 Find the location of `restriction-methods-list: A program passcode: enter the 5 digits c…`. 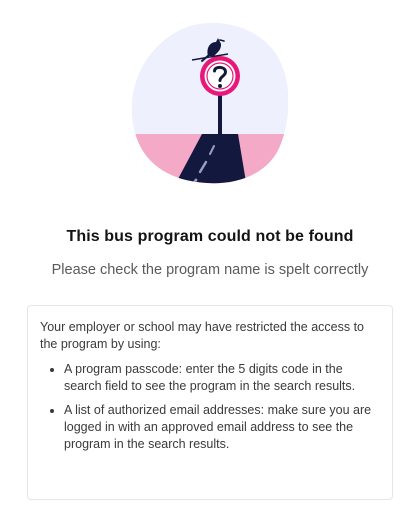

restriction-methods-list: A program passcode: enter the 5 digits c… is located at coordinates (209, 407).